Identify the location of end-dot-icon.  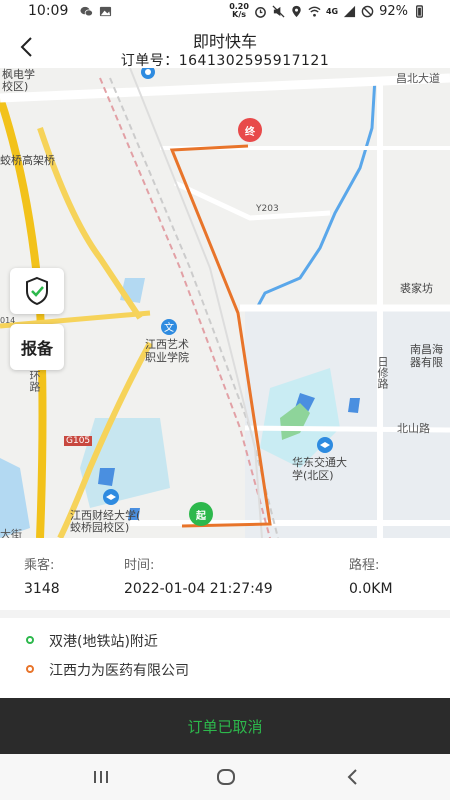
(30, 669).